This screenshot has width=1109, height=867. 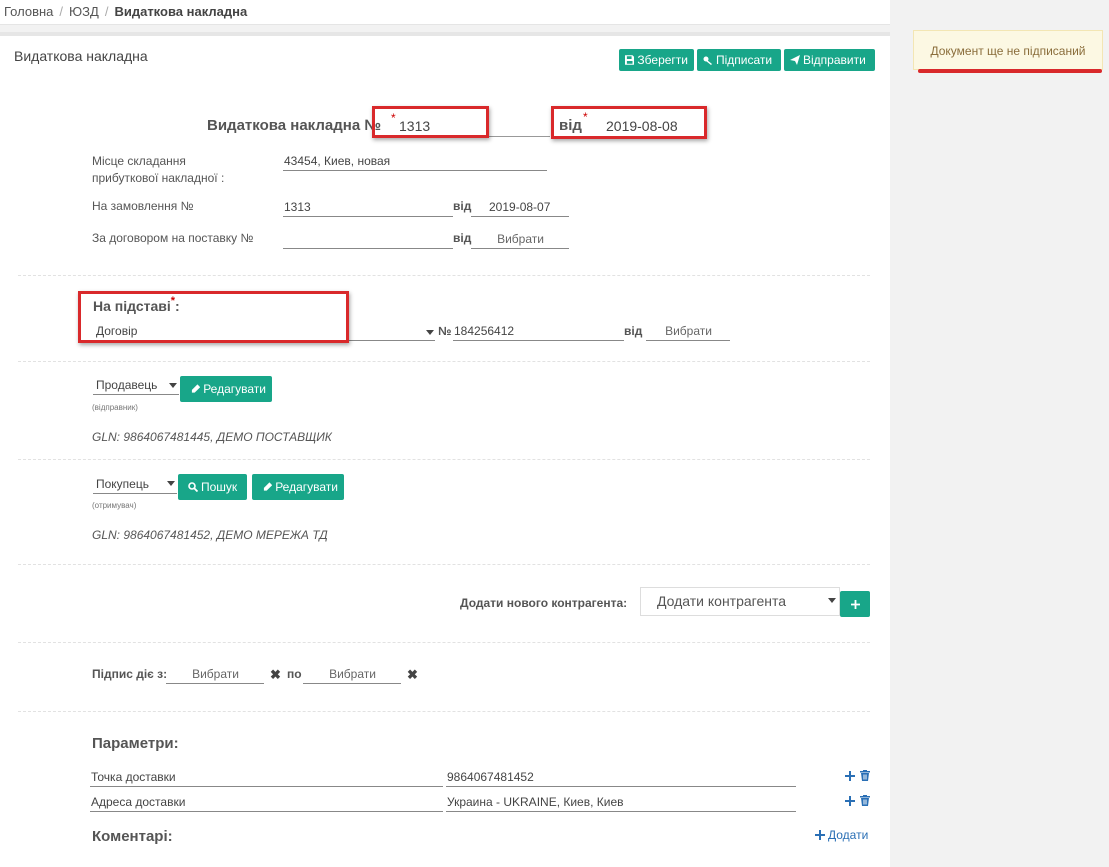 I want to click on buyer-sublabel: (отримувач), so click(x=114, y=505).